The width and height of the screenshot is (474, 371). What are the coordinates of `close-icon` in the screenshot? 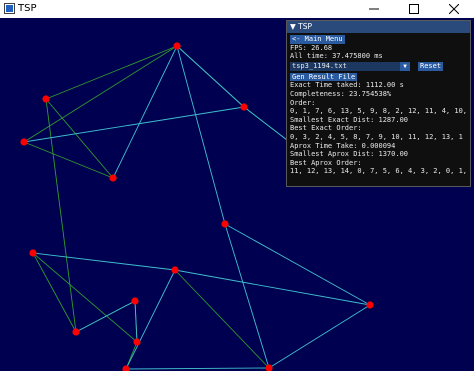 It's located at (454, 9).